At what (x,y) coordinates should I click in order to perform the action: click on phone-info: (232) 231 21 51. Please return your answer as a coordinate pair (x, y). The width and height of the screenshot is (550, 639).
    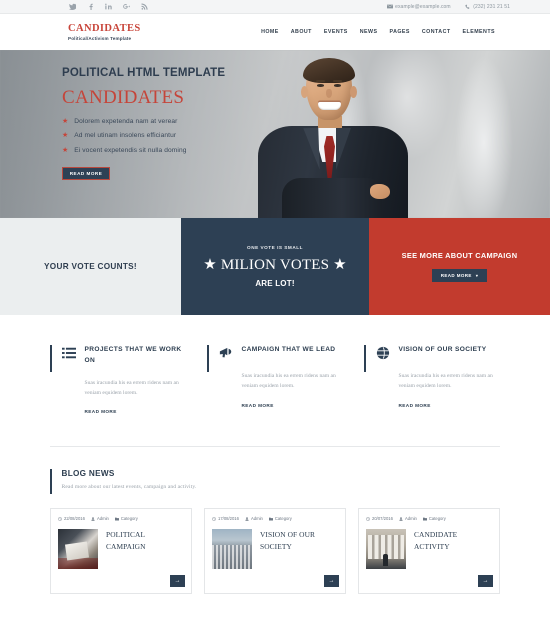
    Looking at the image, I should click on (487, 7).